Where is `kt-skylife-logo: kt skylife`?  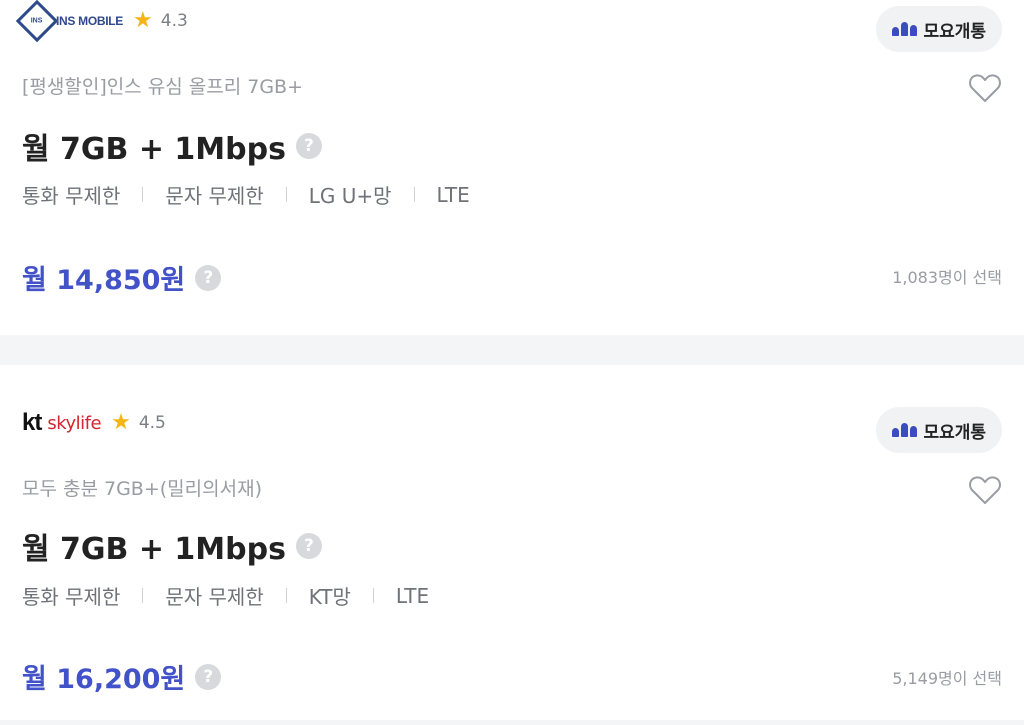
kt-skylife-logo: kt skylife is located at coordinates (62, 423).